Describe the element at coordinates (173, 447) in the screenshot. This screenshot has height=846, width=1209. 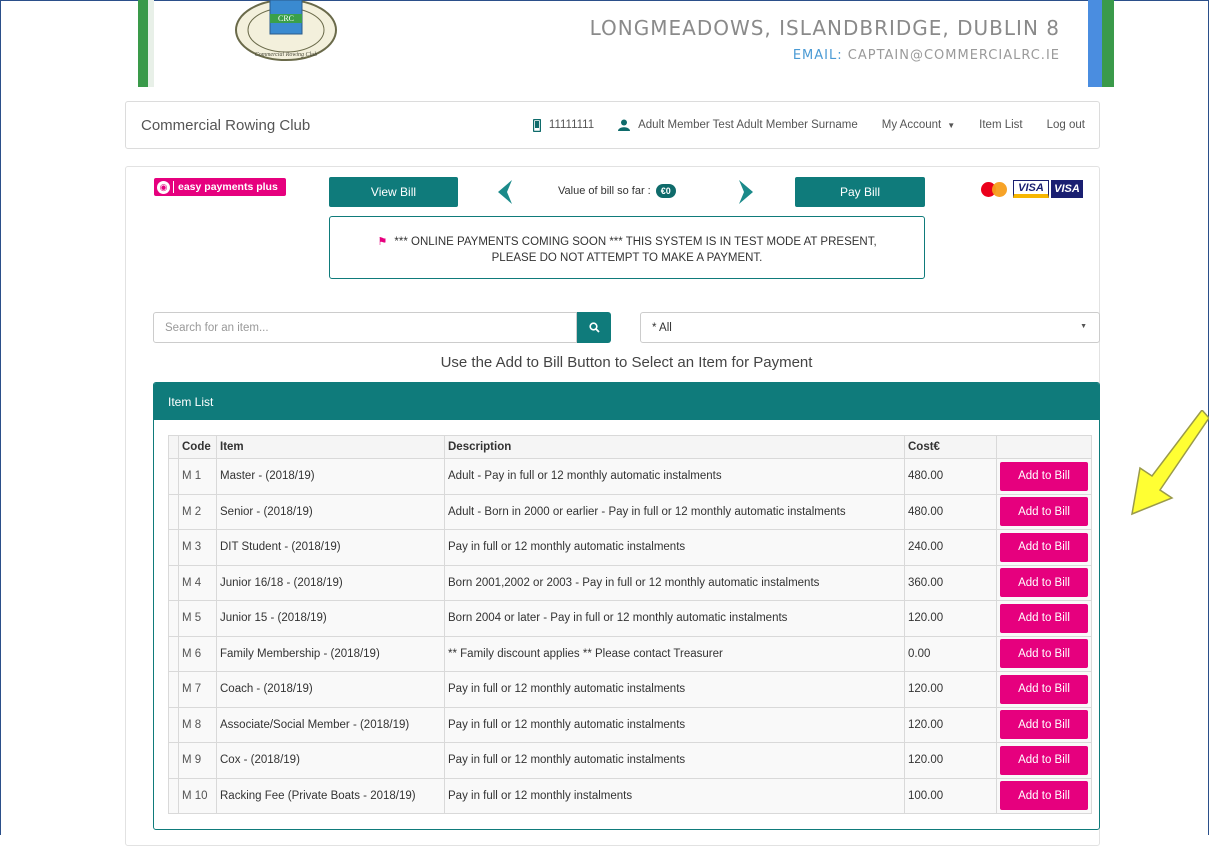
I see `column-header-blank` at that location.